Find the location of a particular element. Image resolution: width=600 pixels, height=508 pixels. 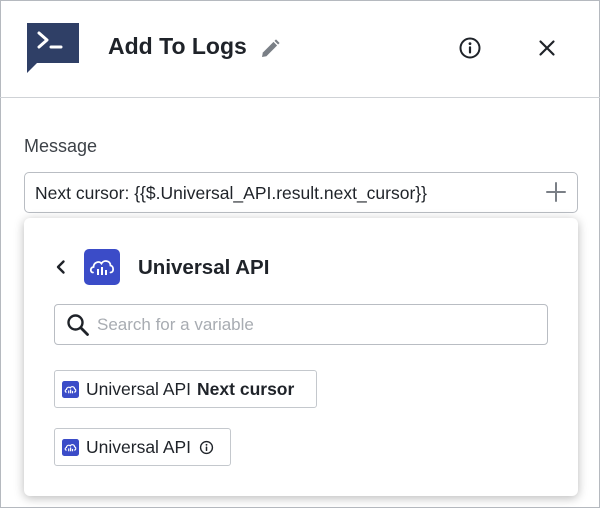

variable-option-universal-api: Universal API is located at coordinates (142, 447).